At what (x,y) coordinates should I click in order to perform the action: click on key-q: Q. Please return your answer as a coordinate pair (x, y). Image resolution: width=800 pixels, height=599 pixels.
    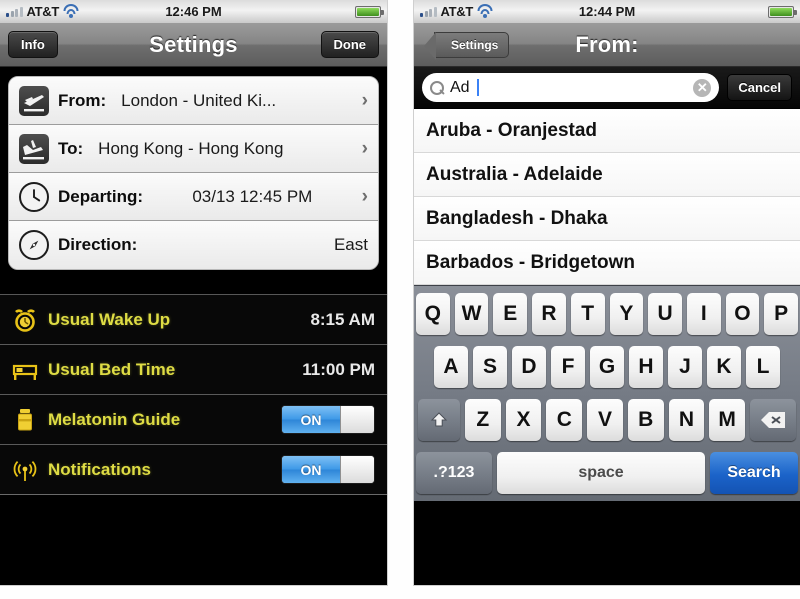
    Looking at the image, I should click on (432, 314).